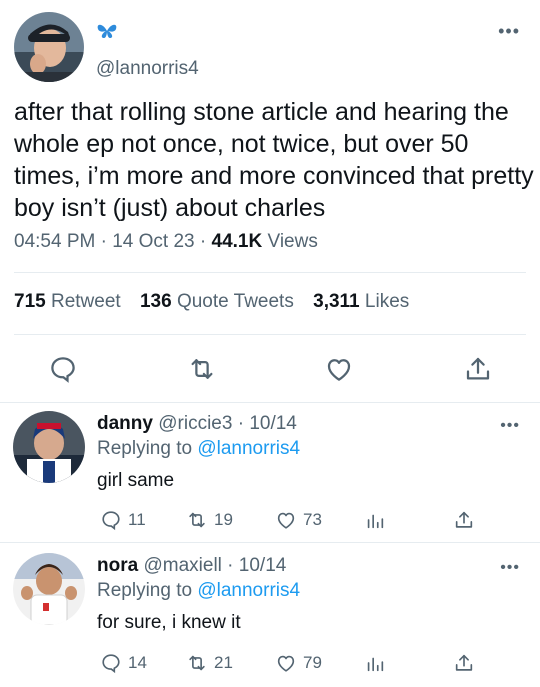 The width and height of the screenshot is (540, 687). Describe the element at coordinates (67, 301) in the screenshot. I see `retweets-stat: 715 Retweet` at that location.